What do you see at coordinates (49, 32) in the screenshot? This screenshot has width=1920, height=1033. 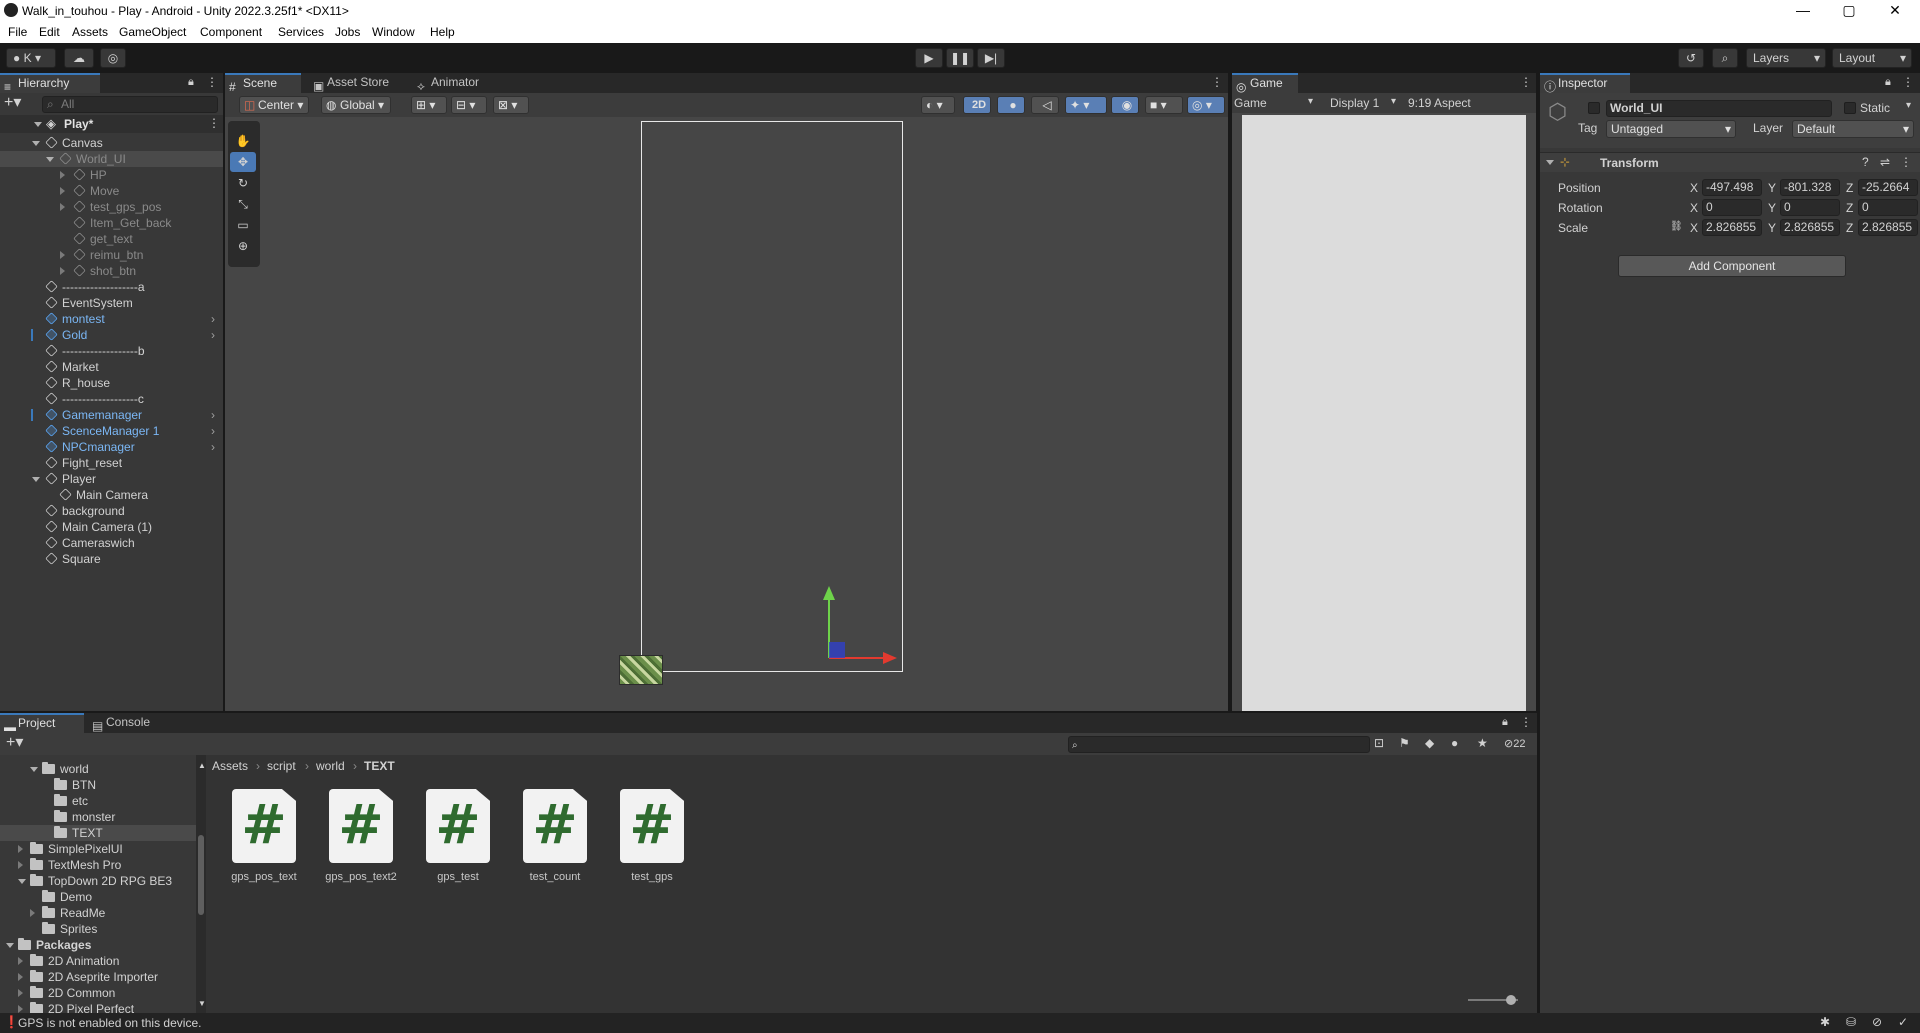 I see `menu-edit: Edit` at bounding box center [49, 32].